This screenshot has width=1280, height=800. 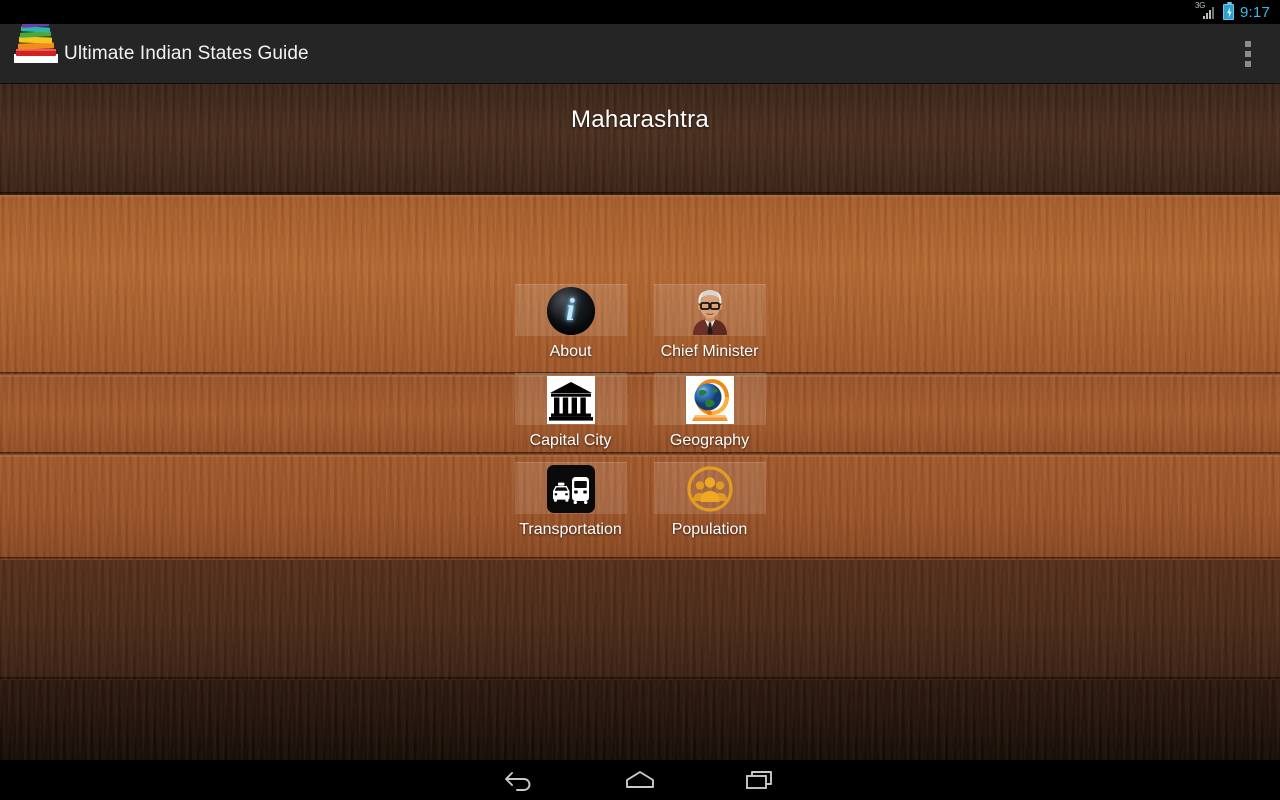 I want to click on taxi-bus-icon, so click(x=570, y=488).